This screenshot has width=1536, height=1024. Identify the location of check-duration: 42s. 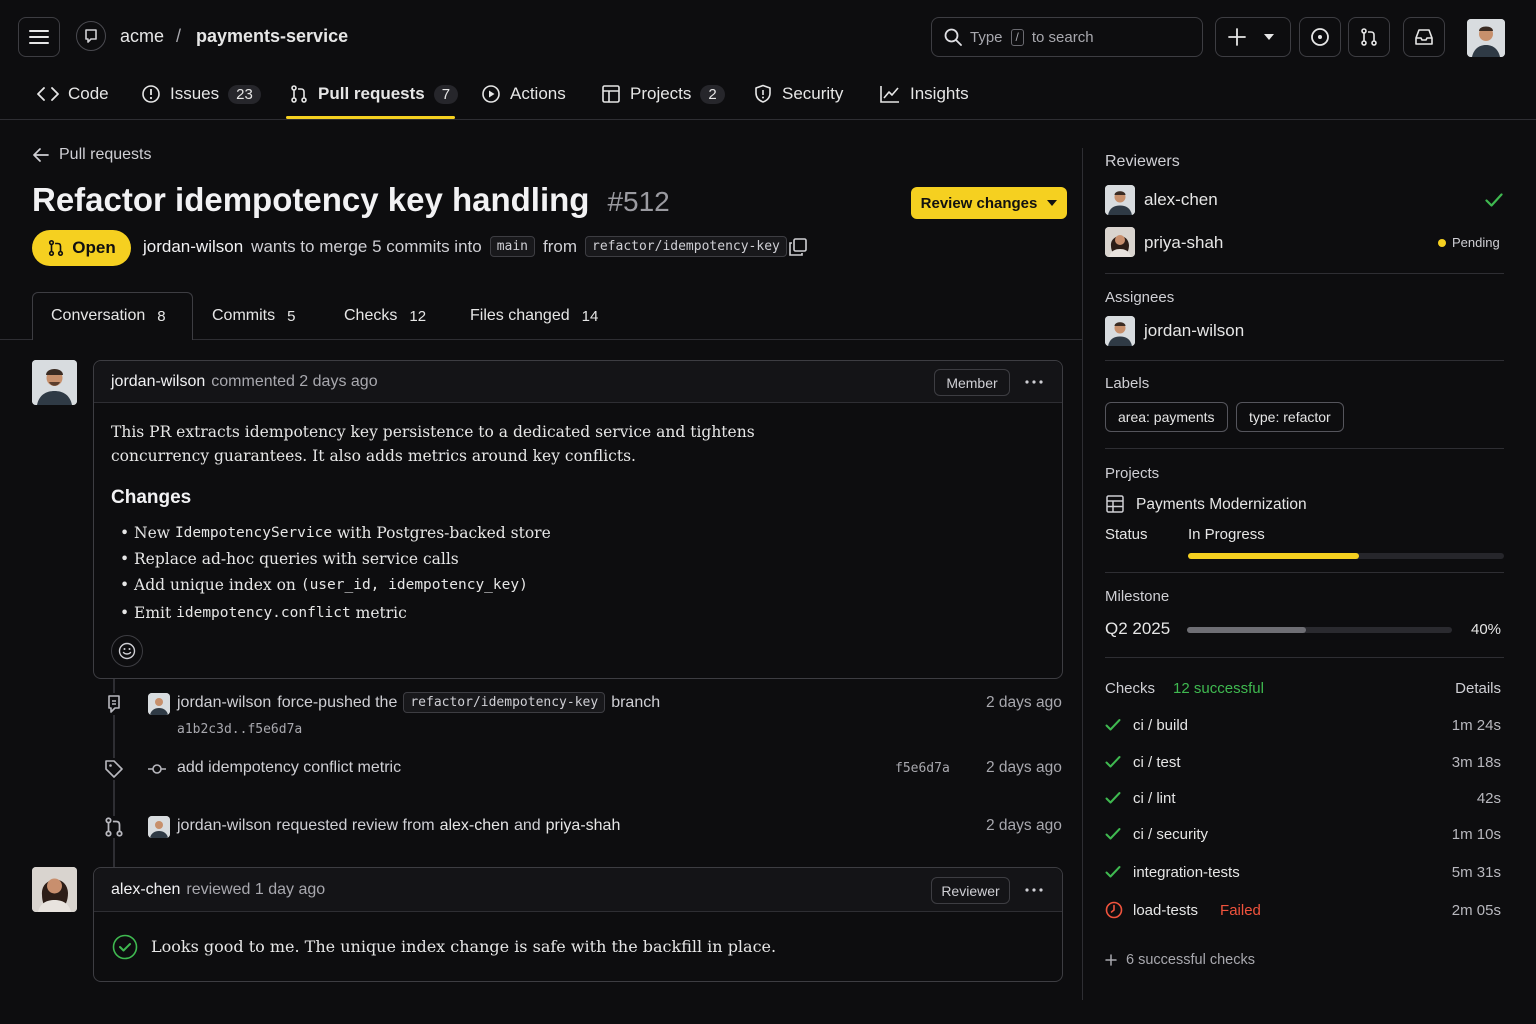
(1488, 798).